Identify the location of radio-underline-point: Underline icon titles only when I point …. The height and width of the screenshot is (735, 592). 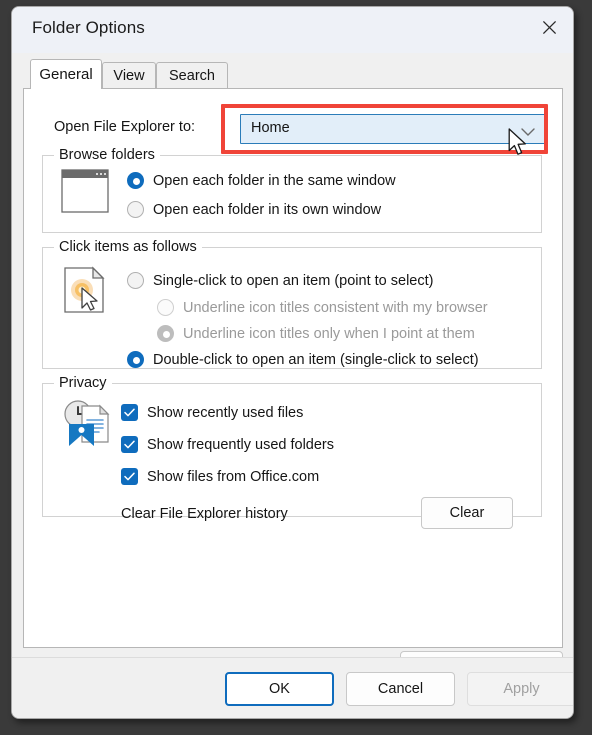
(316, 333).